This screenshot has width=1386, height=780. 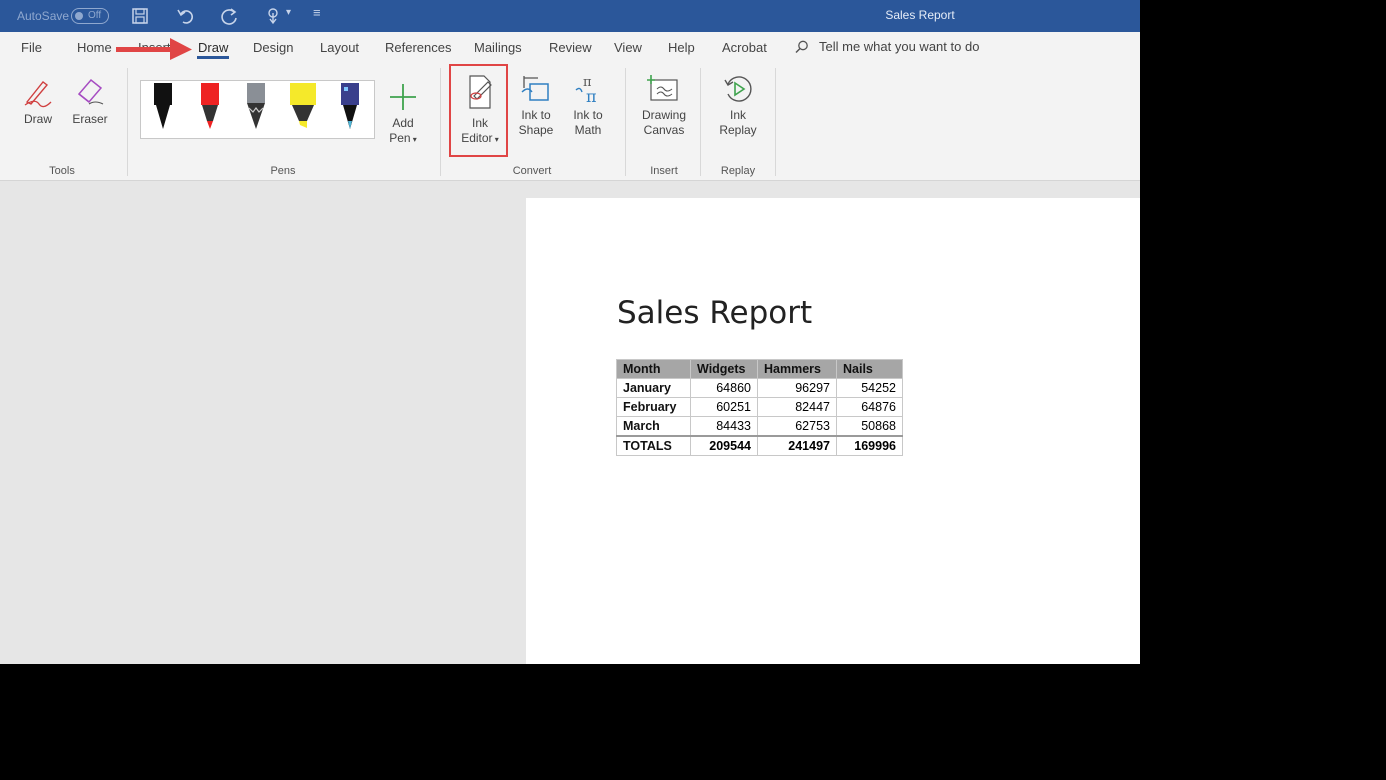 I want to click on ink-to-math-button: π π Ink to Math, so click(x=588, y=106).